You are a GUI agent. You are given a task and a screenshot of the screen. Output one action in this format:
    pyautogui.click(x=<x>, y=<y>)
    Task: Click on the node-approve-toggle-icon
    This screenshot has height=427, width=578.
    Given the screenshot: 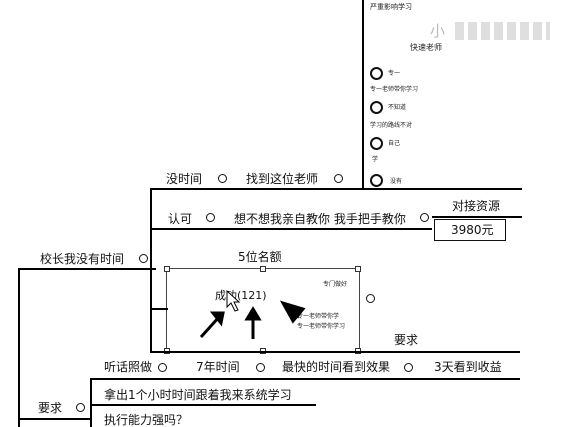 What is the action you would take?
    pyautogui.click(x=210, y=217)
    